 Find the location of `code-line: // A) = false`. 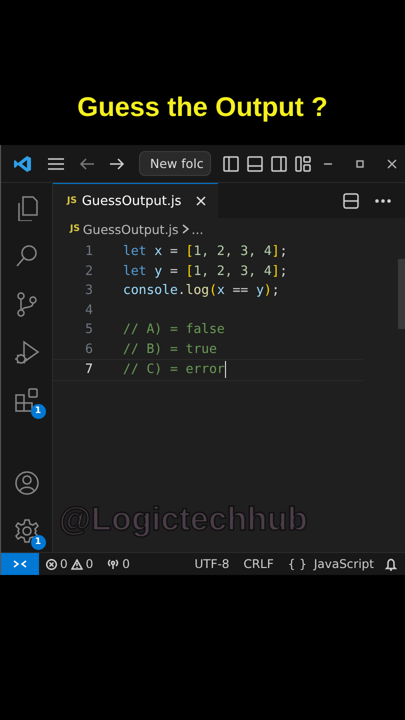

code-line: // A) = false is located at coordinates (174, 330).